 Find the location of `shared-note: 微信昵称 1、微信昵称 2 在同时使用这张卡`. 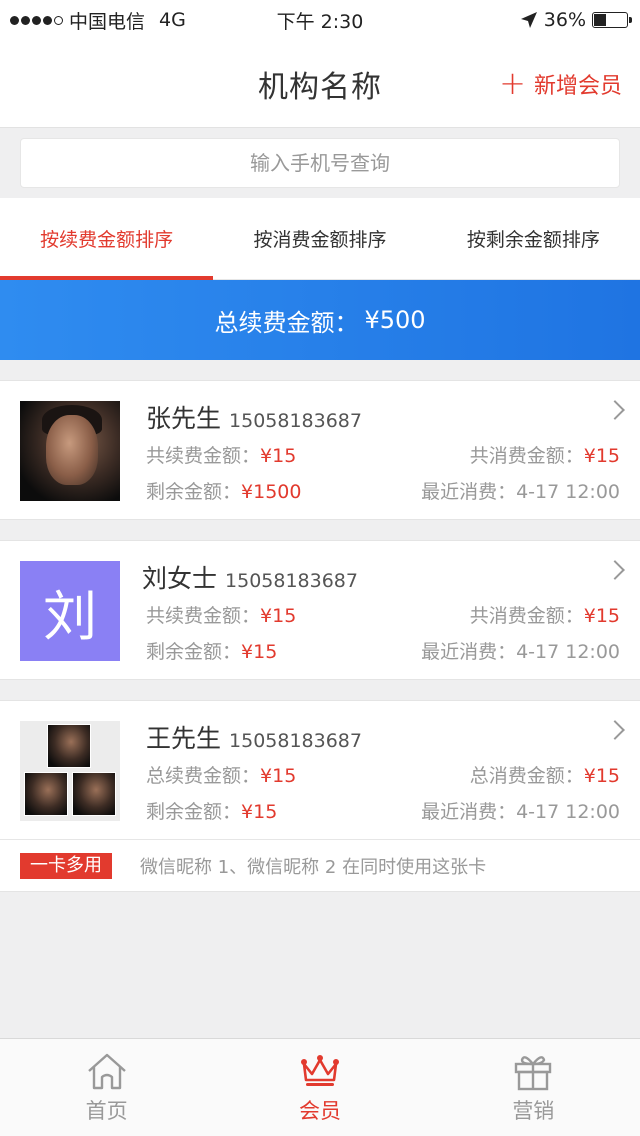

shared-note: 微信昵称 1、微信昵称 2 在同时使用这张卡 is located at coordinates (313, 867).